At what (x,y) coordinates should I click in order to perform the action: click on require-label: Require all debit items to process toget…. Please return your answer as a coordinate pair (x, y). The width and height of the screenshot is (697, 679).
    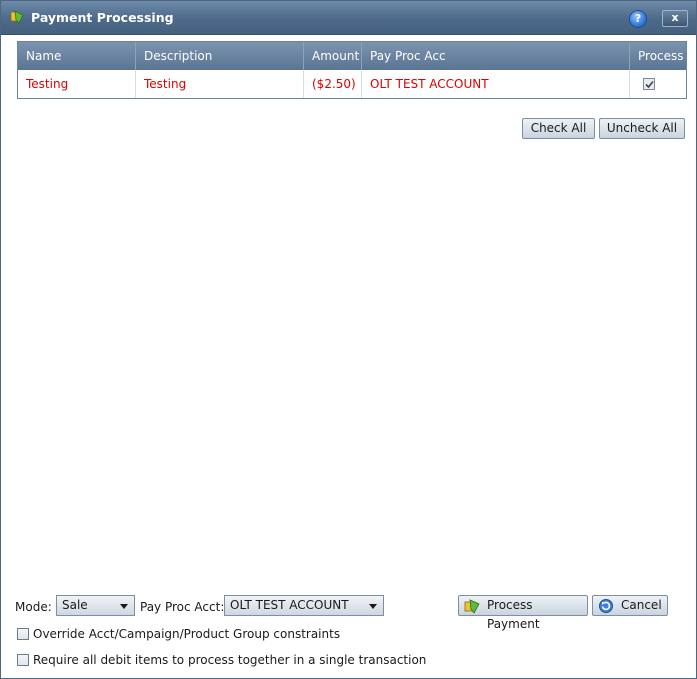
    Looking at the image, I should click on (230, 660).